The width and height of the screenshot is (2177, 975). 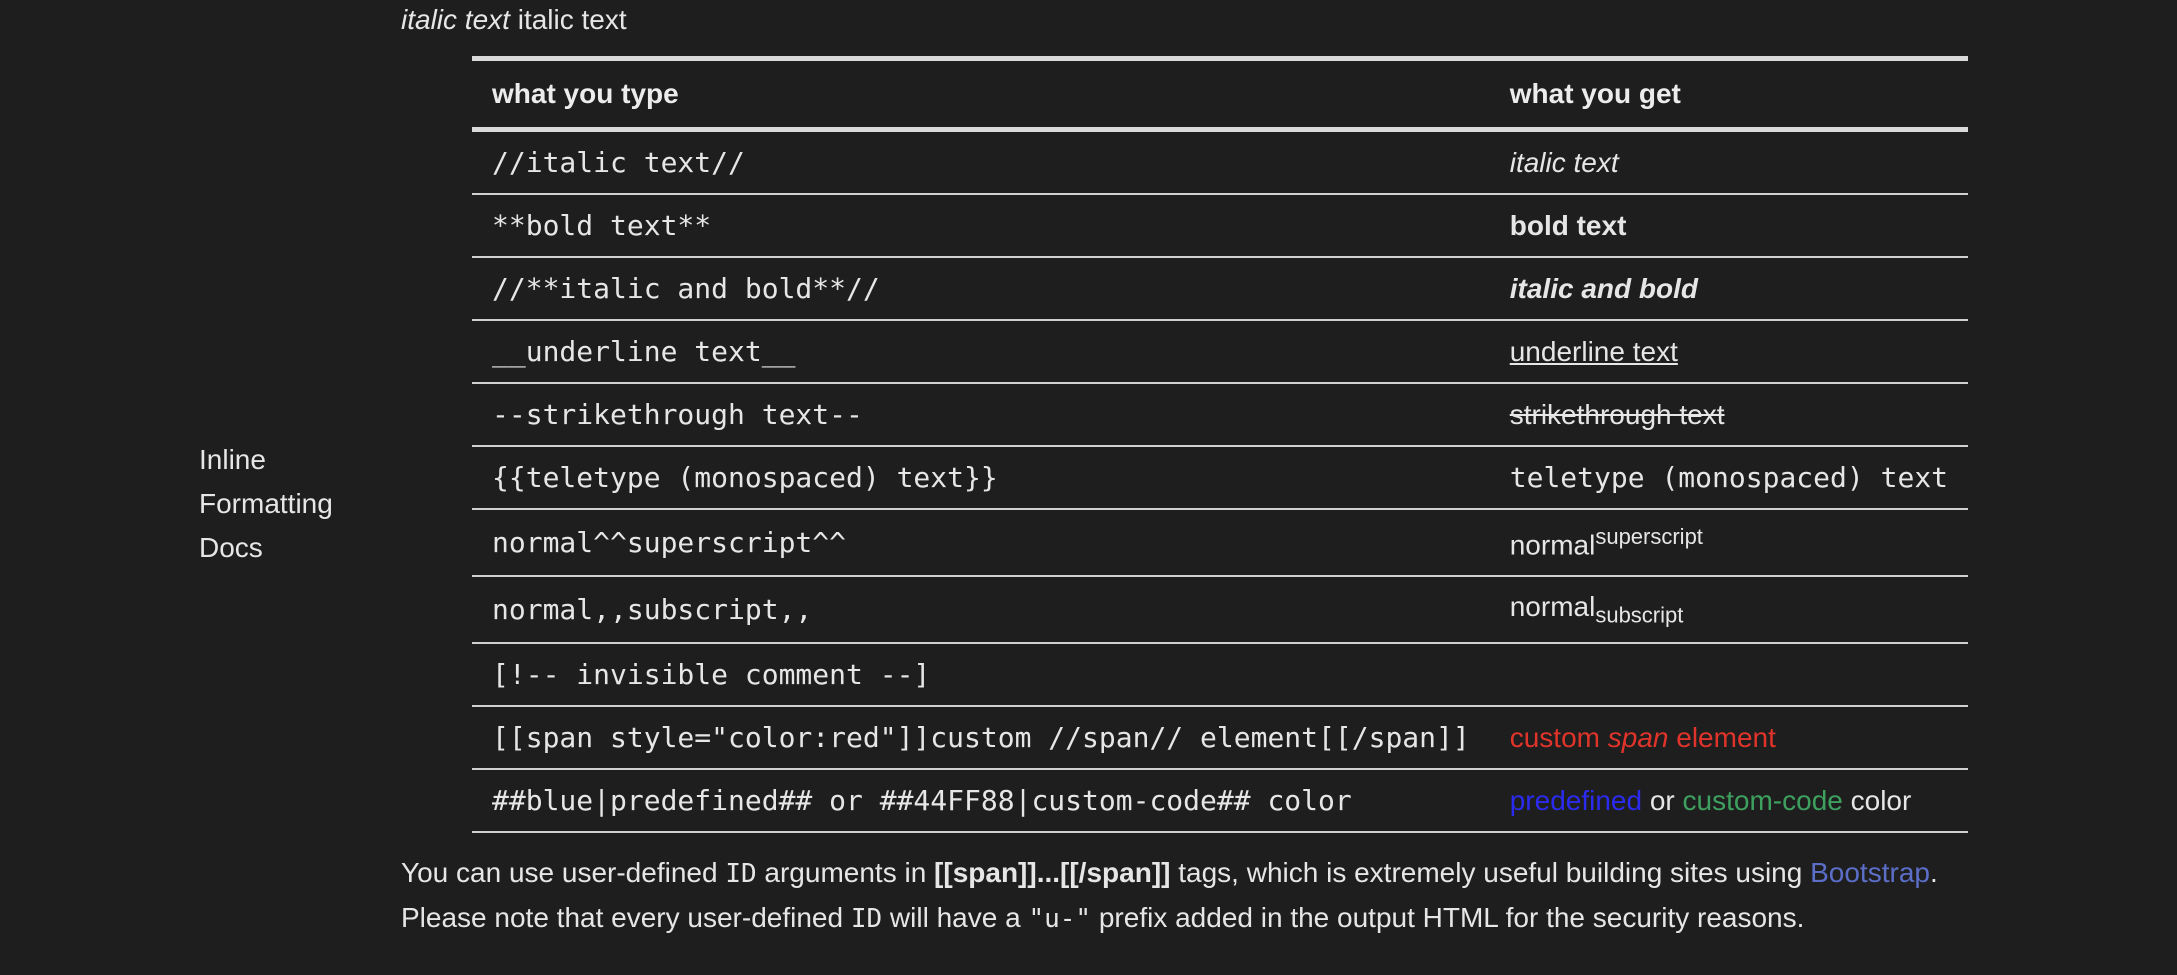 I want to click on table-row: **bold text** bold text, so click(x=1220, y=226).